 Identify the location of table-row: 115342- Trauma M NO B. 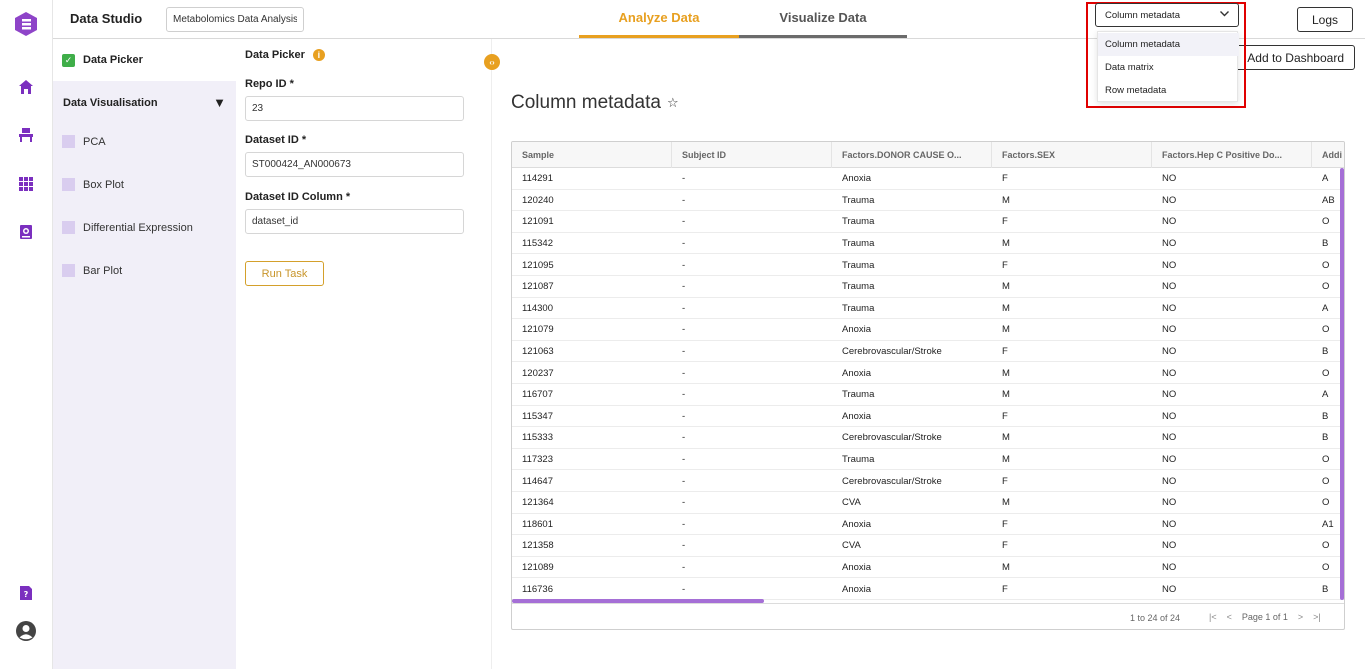
(928, 244).